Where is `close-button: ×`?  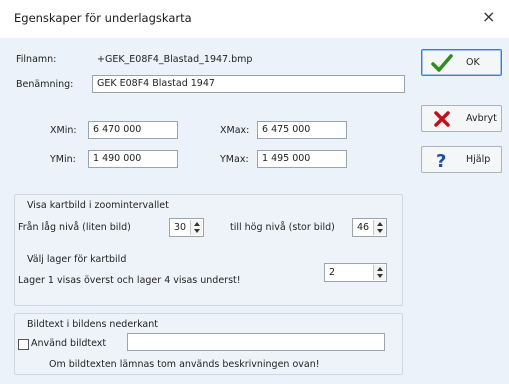
close-button: × is located at coordinates (488, 17).